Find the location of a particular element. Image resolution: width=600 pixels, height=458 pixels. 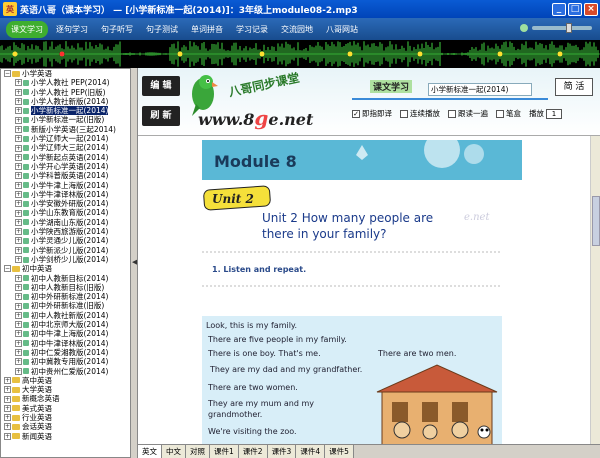

tab-courseware-3: 课件3 is located at coordinates (282, 451).